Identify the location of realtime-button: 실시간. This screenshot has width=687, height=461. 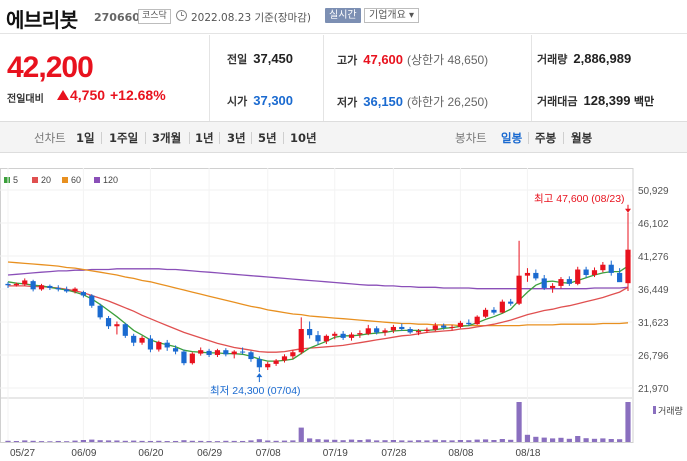
(343, 15).